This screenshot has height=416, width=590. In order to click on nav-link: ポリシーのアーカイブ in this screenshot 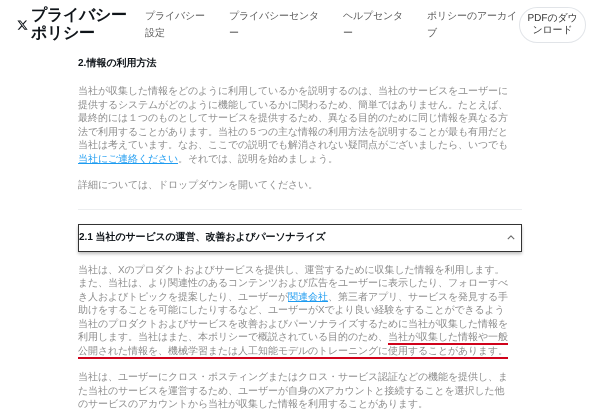, I will do `click(472, 25)`.